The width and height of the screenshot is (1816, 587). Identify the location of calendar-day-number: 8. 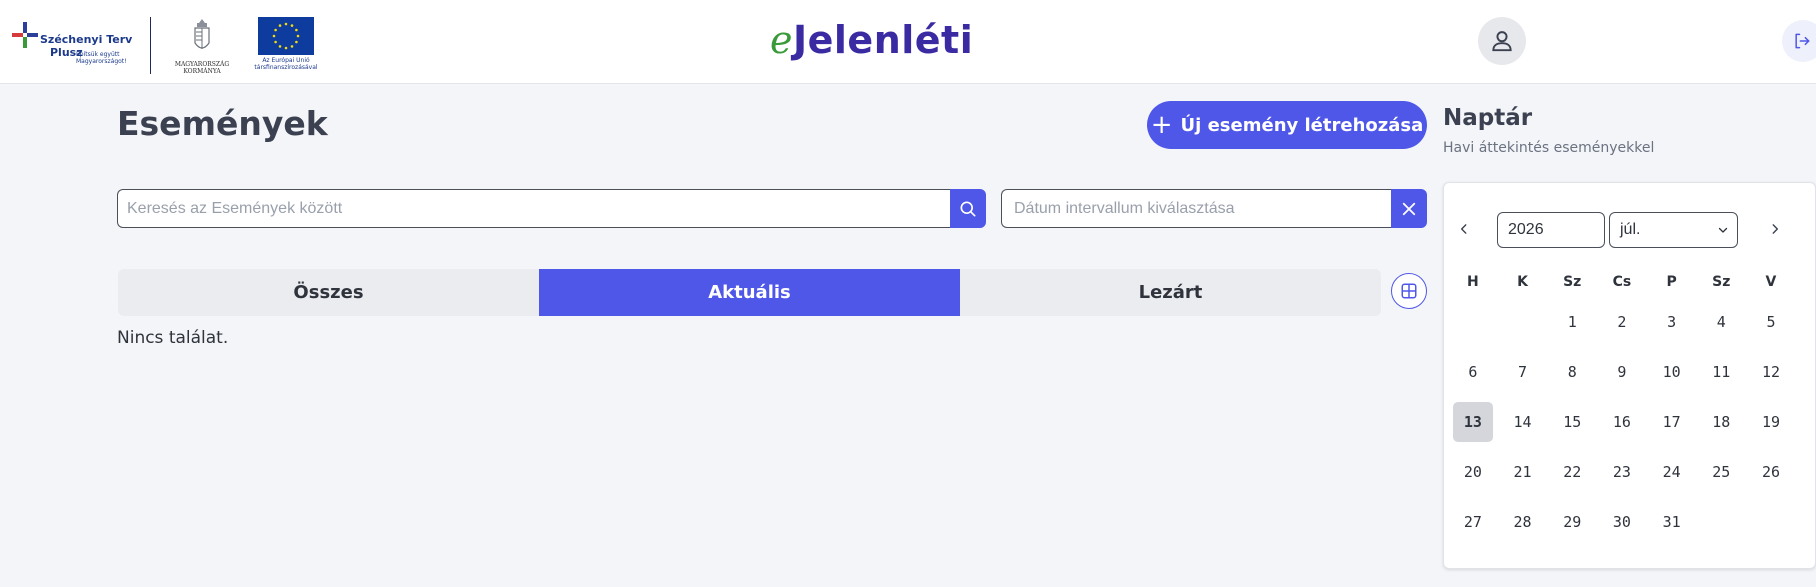
(1572, 372).